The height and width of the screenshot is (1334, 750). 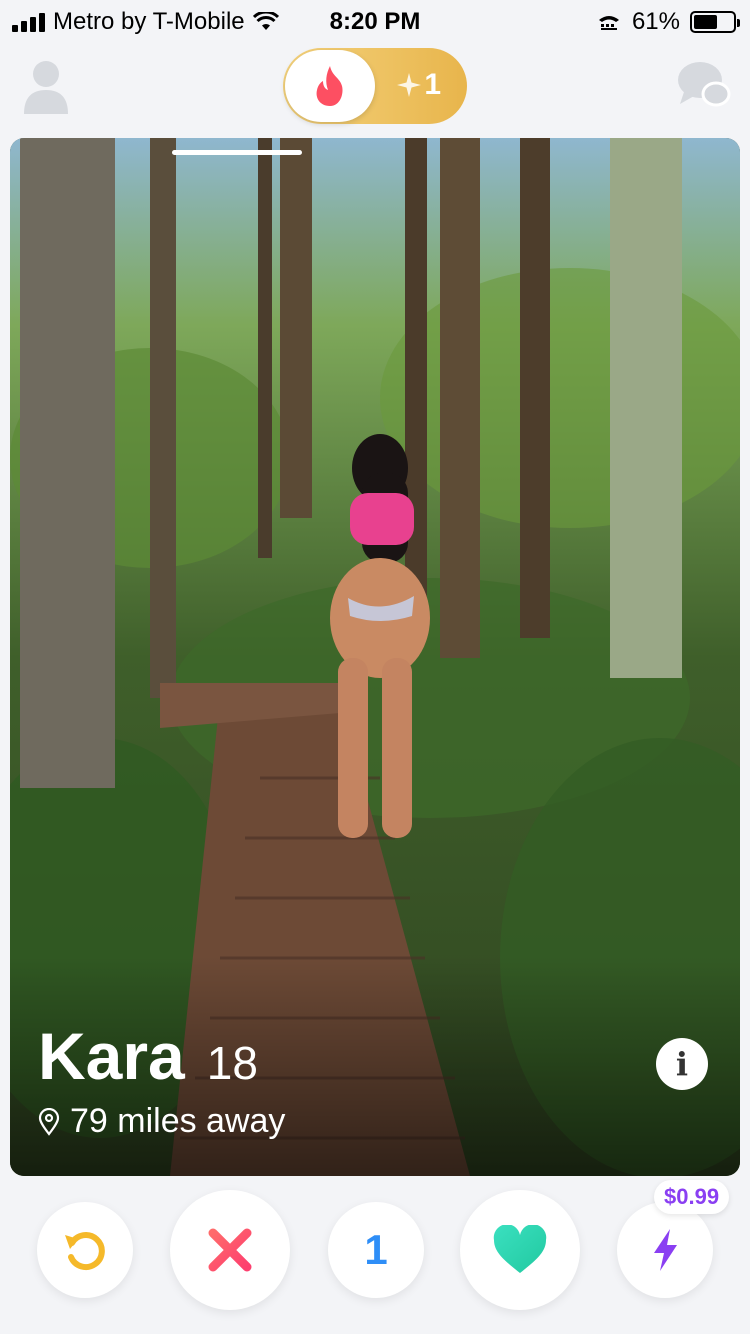 I want to click on discovery-toggle: 1, so click(x=375, y=86).